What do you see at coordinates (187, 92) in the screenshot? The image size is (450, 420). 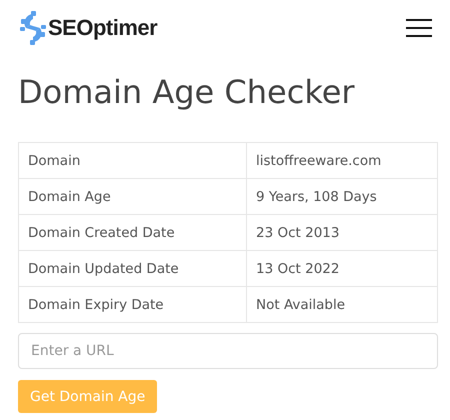 I see `page-title: Domain Age Checker` at bounding box center [187, 92].